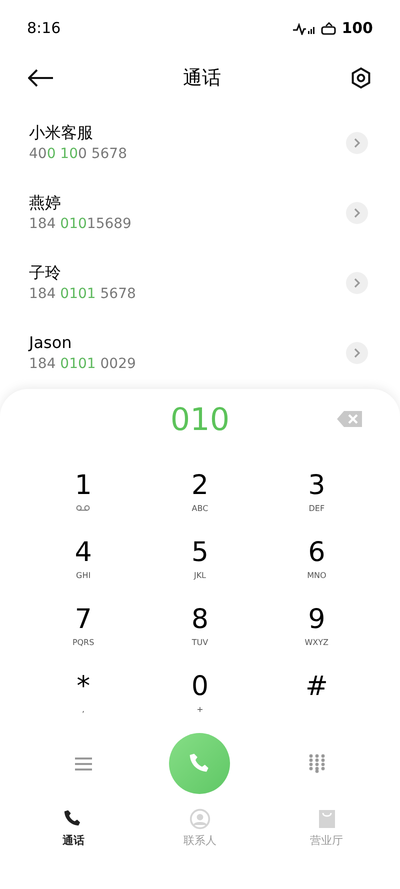 This screenshot has width=400, height=889. Describe the element at coordinates (73, 829) in the screenshot. I see `nav-tab: 通话` at that location.